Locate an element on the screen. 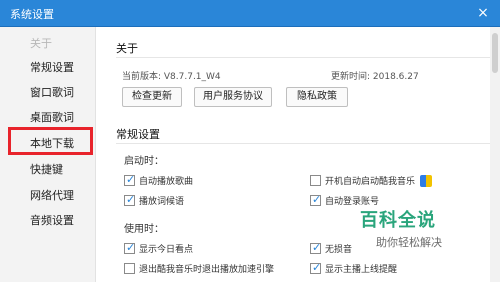 Image resolution: width=500 pixels, height=282 pixels. privacy-policy-button: 隐私政策 is located at coordinates (317, 97).